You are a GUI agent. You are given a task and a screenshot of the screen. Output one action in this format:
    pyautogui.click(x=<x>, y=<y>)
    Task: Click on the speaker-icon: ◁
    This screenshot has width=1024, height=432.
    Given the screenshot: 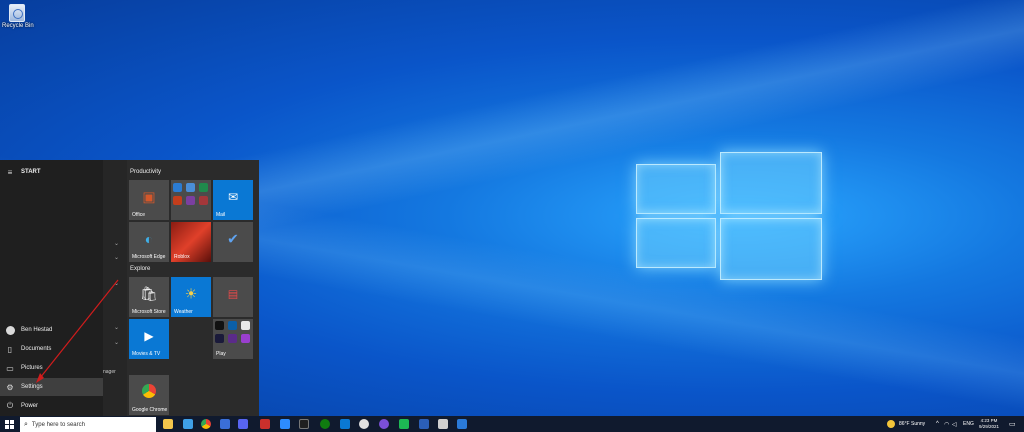 What is the action you would take?
    pyautogui.click(x=954, y=424)
    